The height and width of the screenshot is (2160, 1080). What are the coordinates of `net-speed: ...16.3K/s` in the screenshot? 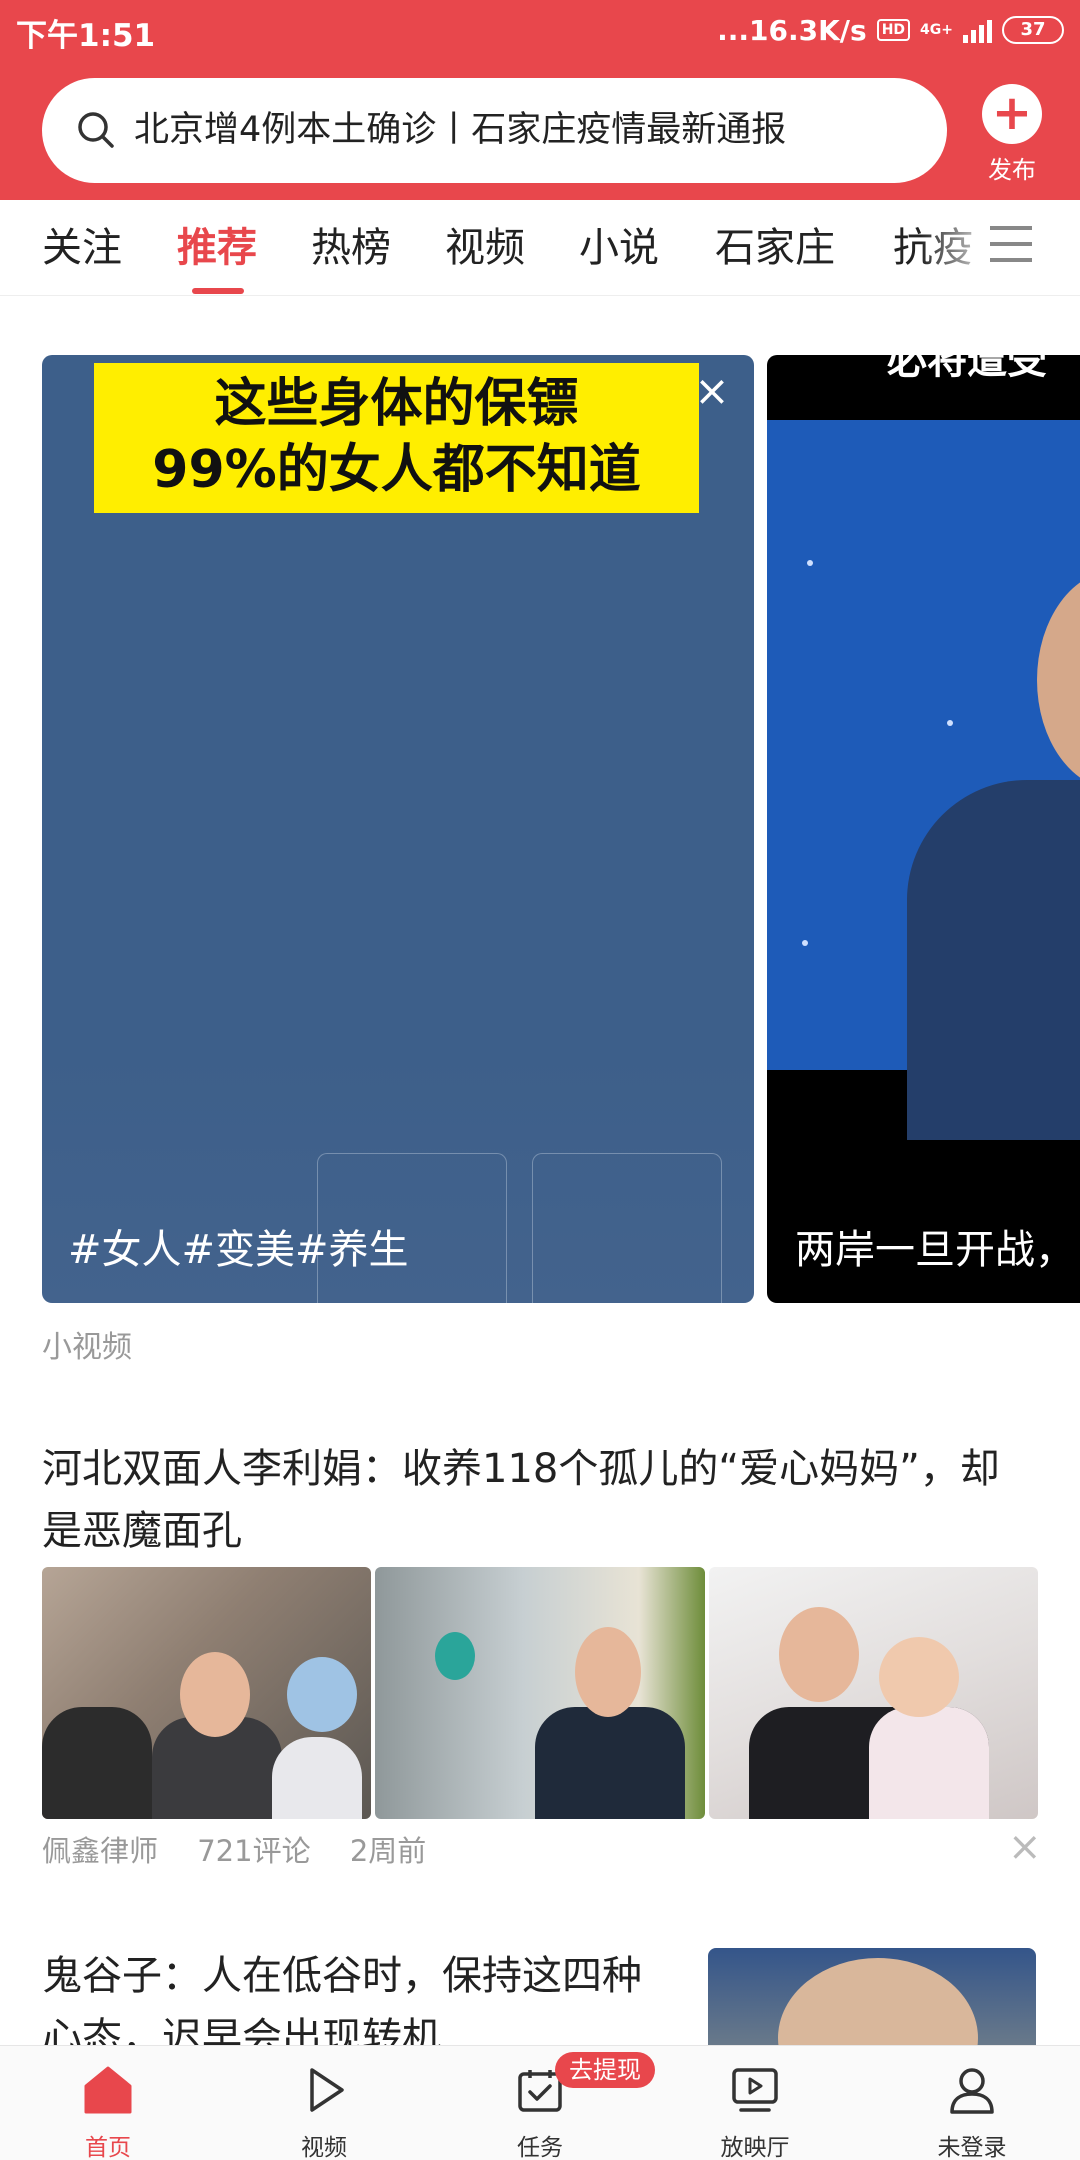 It's located at (792, 30).